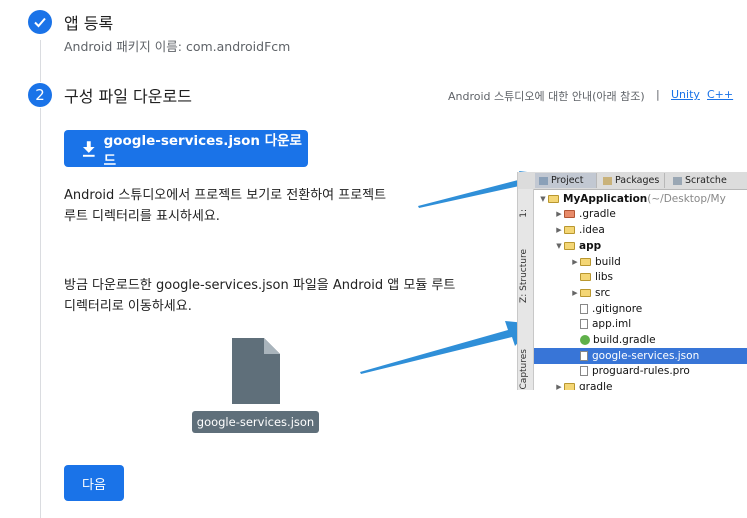 Image resolution: width=747 pixels, height=518 pixels. What do you see at coordinates (40, 61) in the screenshot?
I see `stepper-line-top` at bounding box center [40, 61].